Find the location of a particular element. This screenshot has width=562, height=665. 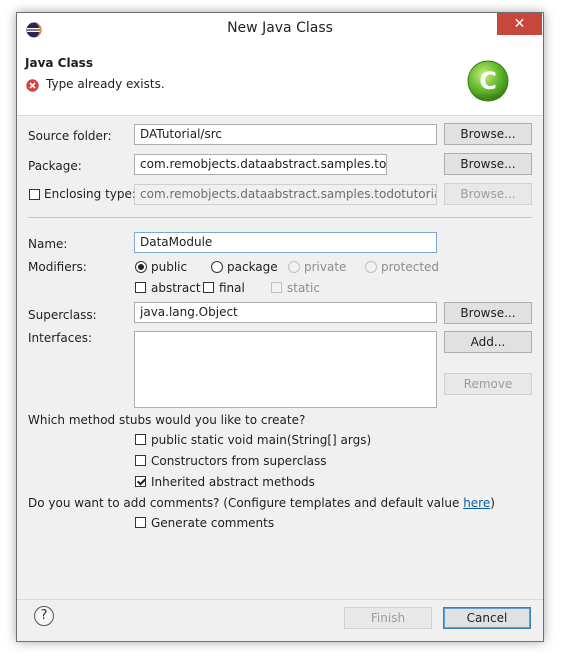

remove-interface-button: Remove is located at coordinates (488, 384).